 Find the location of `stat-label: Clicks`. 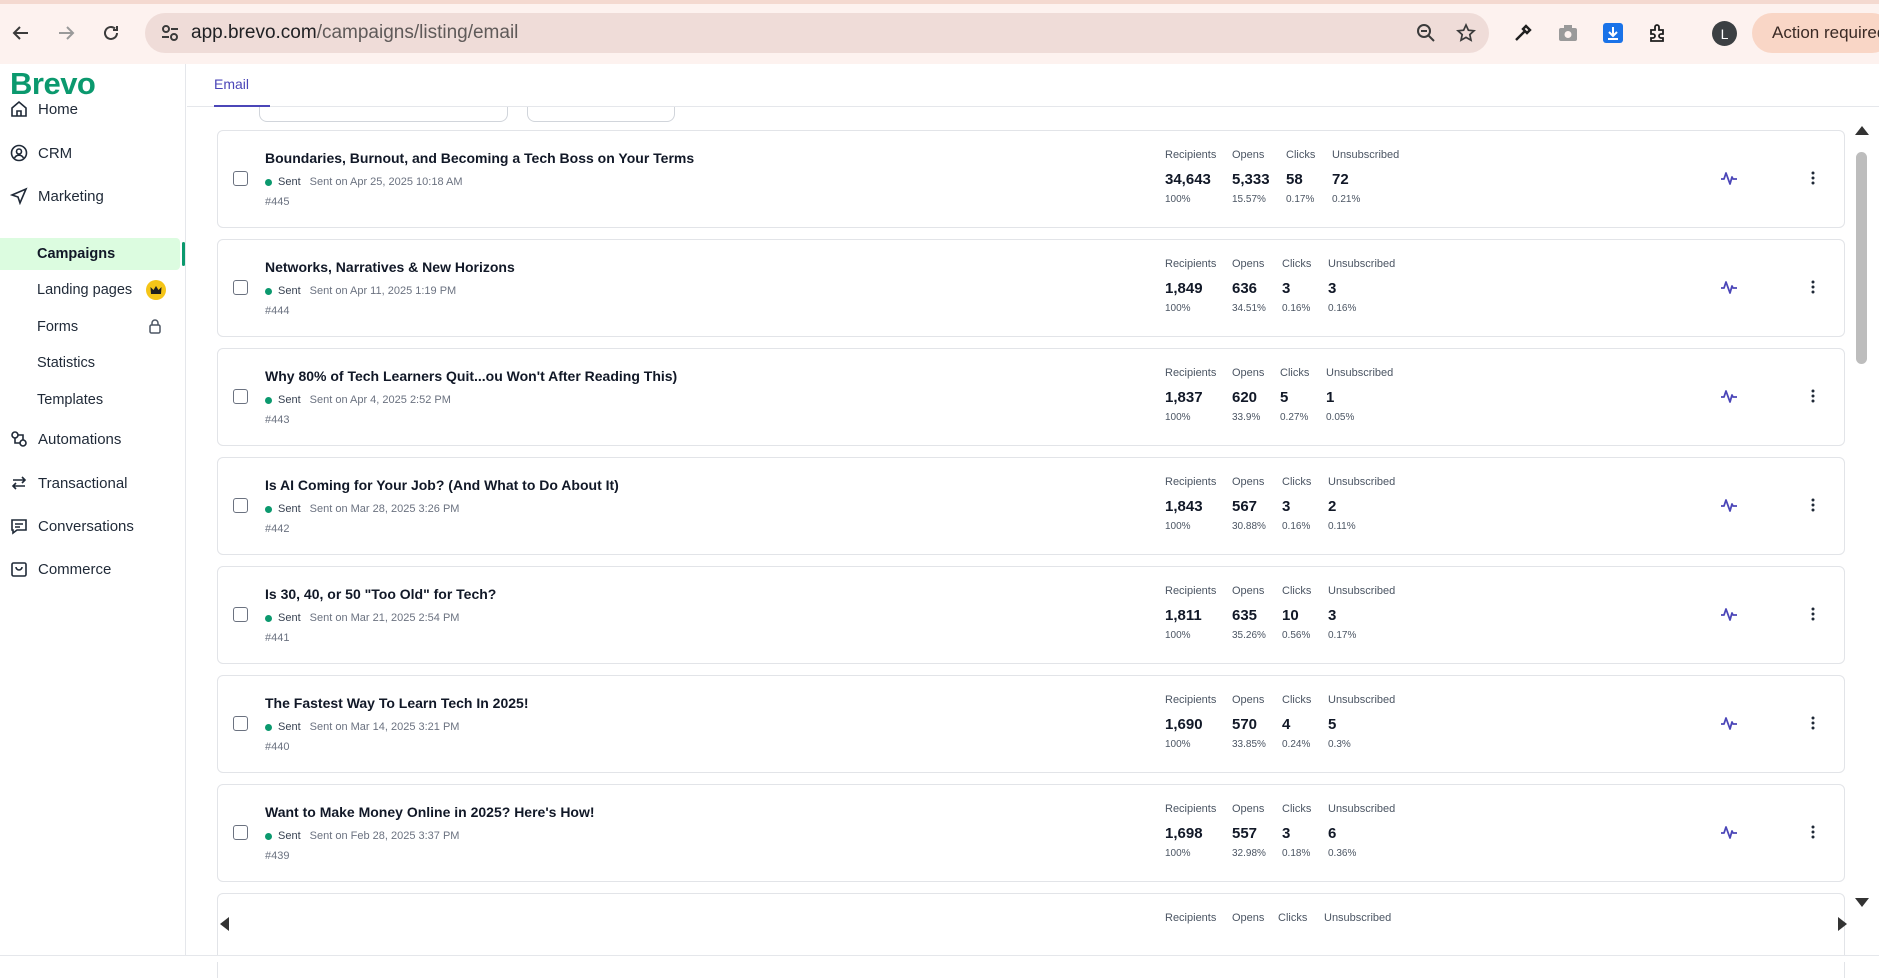

stat-label: Clicks is located at coordinates (1295, 373).